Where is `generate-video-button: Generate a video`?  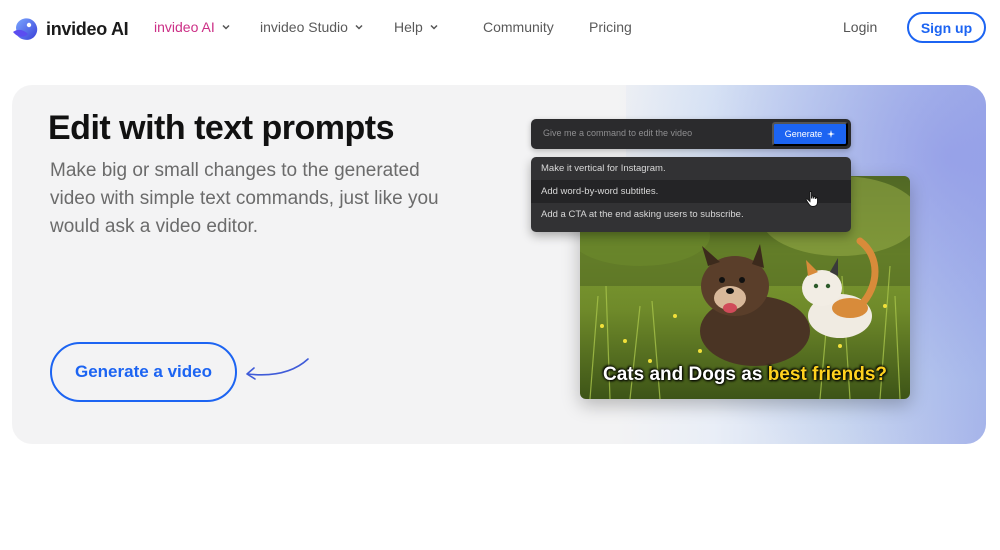 generate-video-button: Generate a video is located at coordinates (143, 372).